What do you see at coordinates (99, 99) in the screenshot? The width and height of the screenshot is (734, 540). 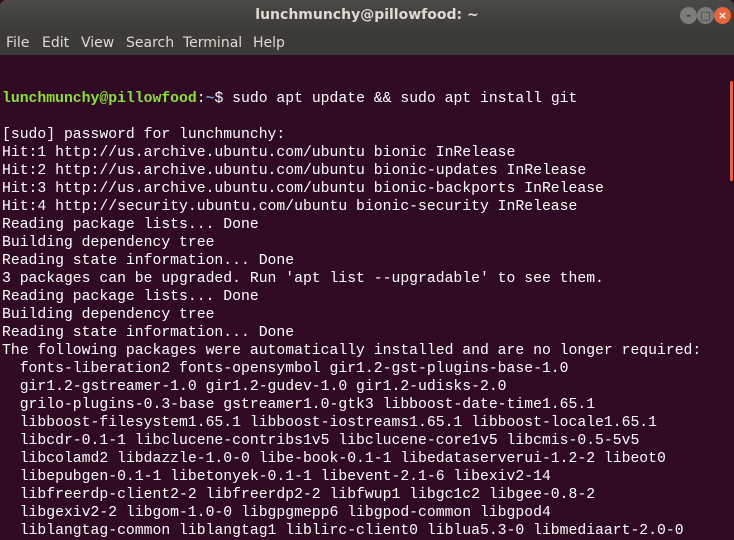 I see `prompt-user-host: lunchmunchy@pillowfood` at bounding box center [99, 99].